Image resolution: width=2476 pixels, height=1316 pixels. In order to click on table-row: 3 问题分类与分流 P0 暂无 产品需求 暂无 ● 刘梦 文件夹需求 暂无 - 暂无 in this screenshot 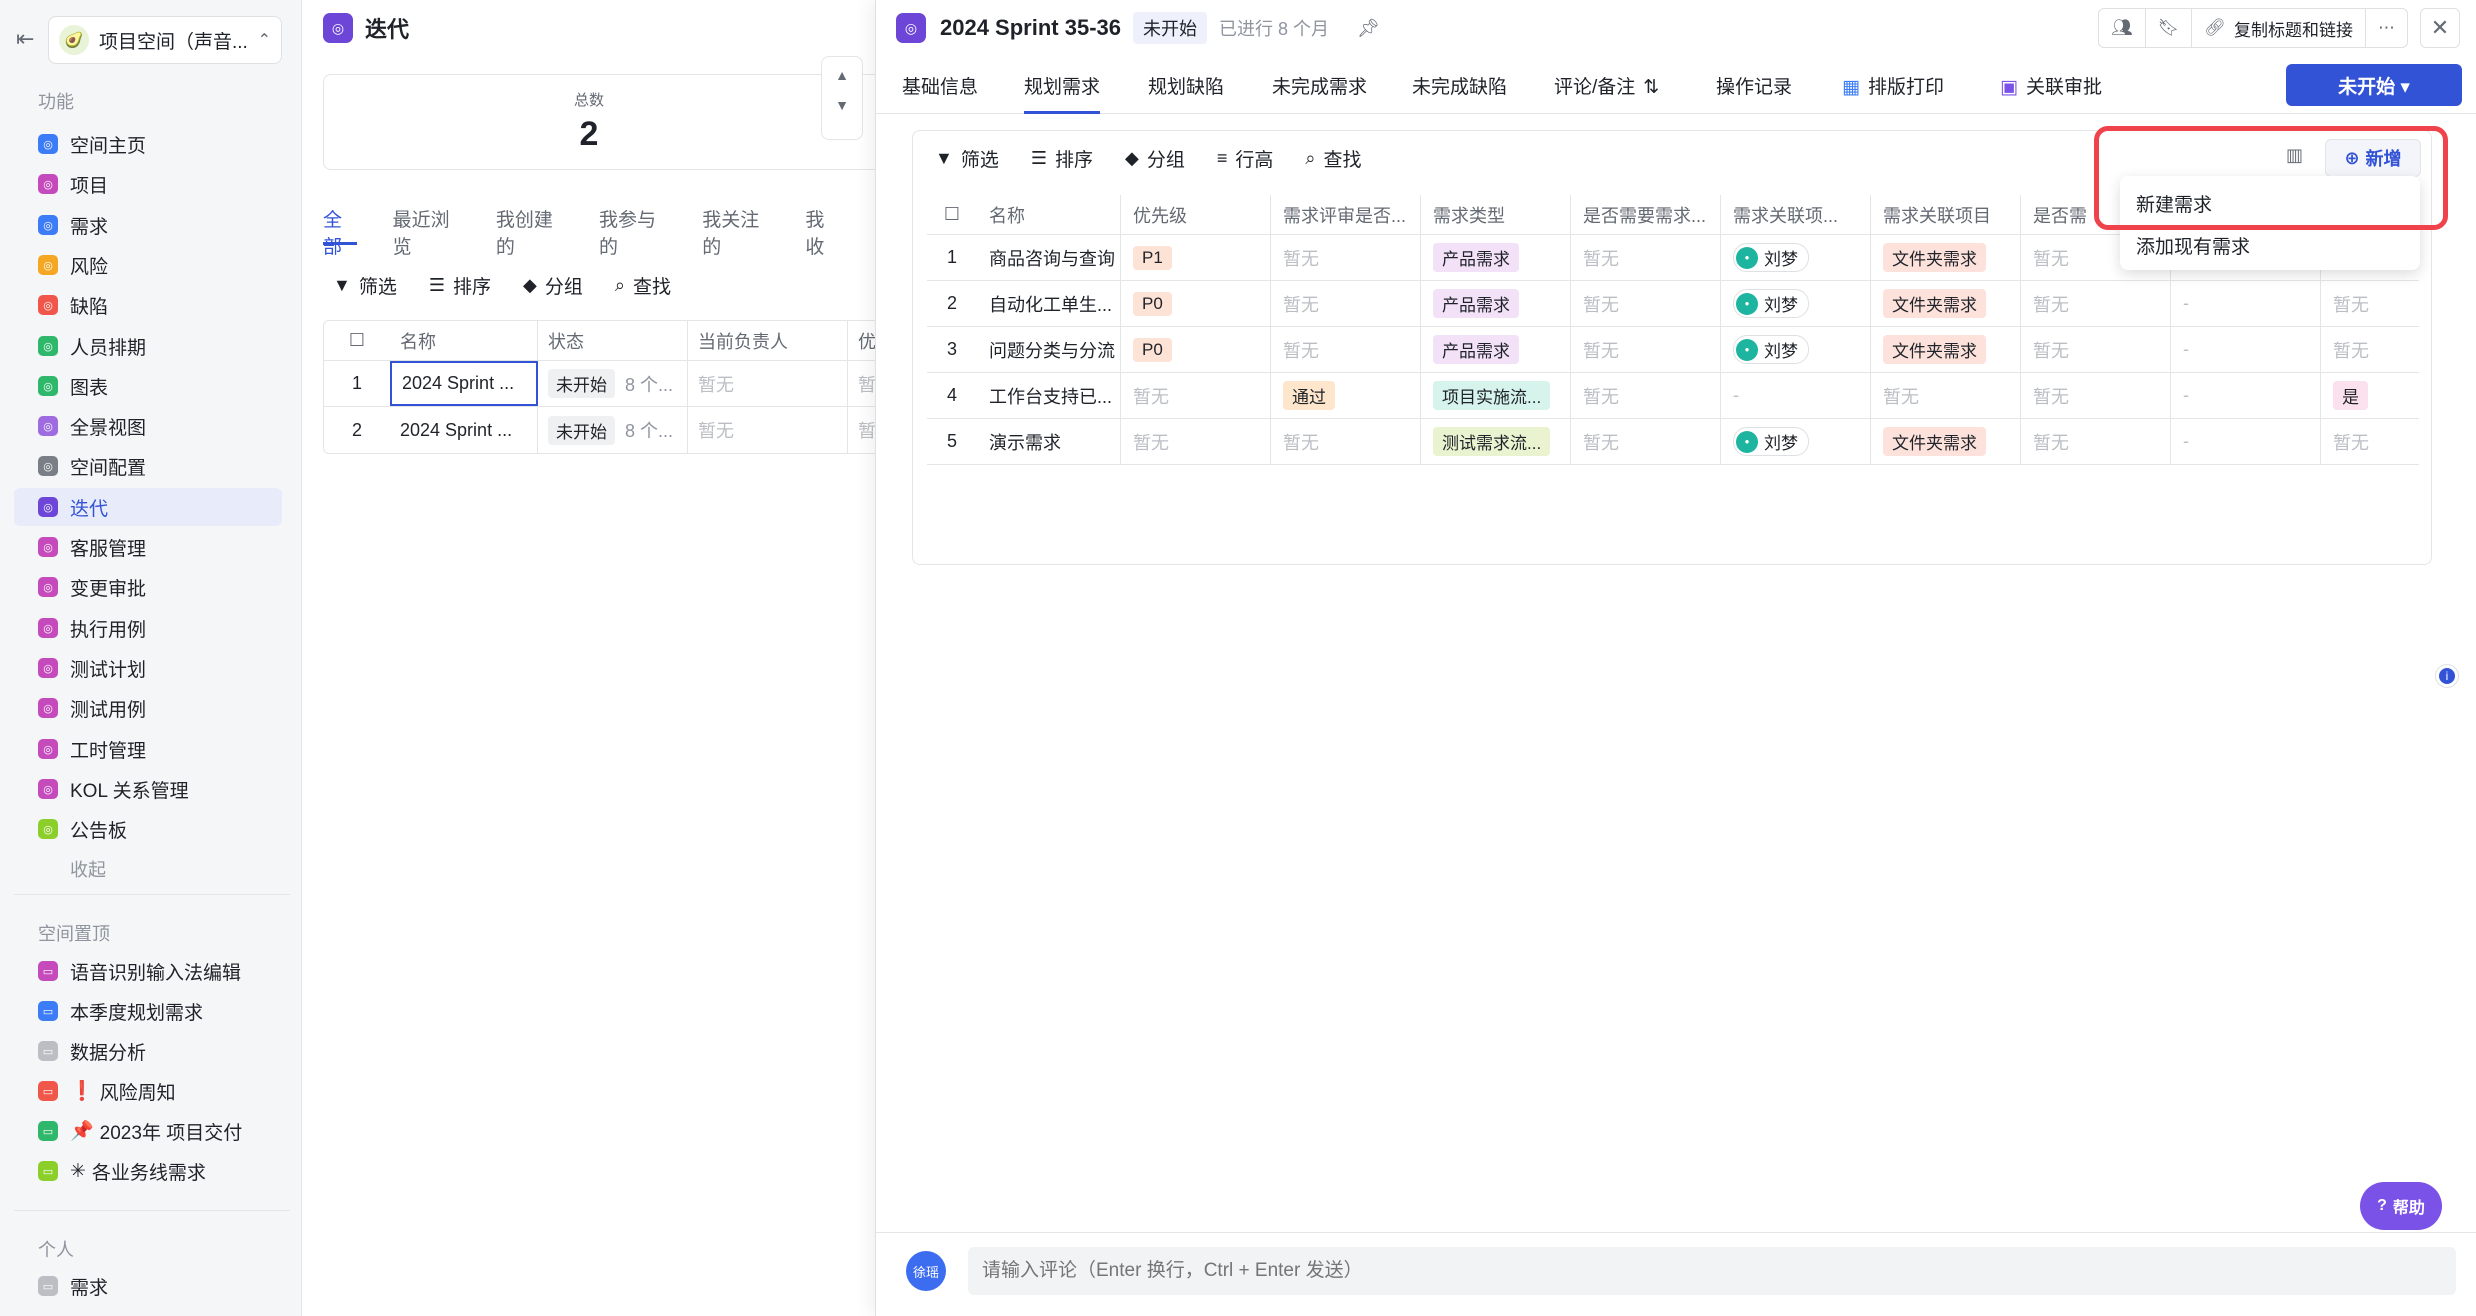, I will do `click(1673, 350)`.